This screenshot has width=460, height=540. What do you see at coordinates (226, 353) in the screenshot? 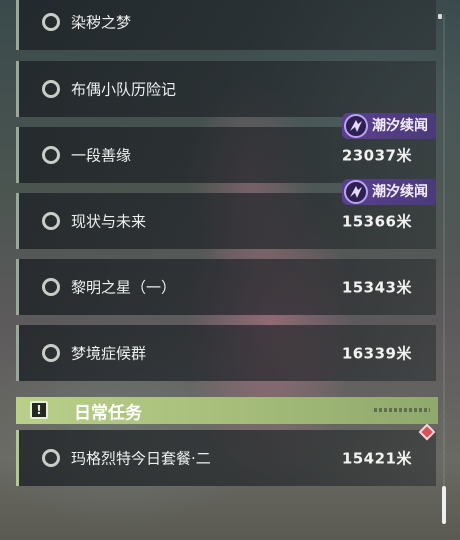
I see `quest-item: 梦境症候群 16339米` at bounding box center [226, 353].